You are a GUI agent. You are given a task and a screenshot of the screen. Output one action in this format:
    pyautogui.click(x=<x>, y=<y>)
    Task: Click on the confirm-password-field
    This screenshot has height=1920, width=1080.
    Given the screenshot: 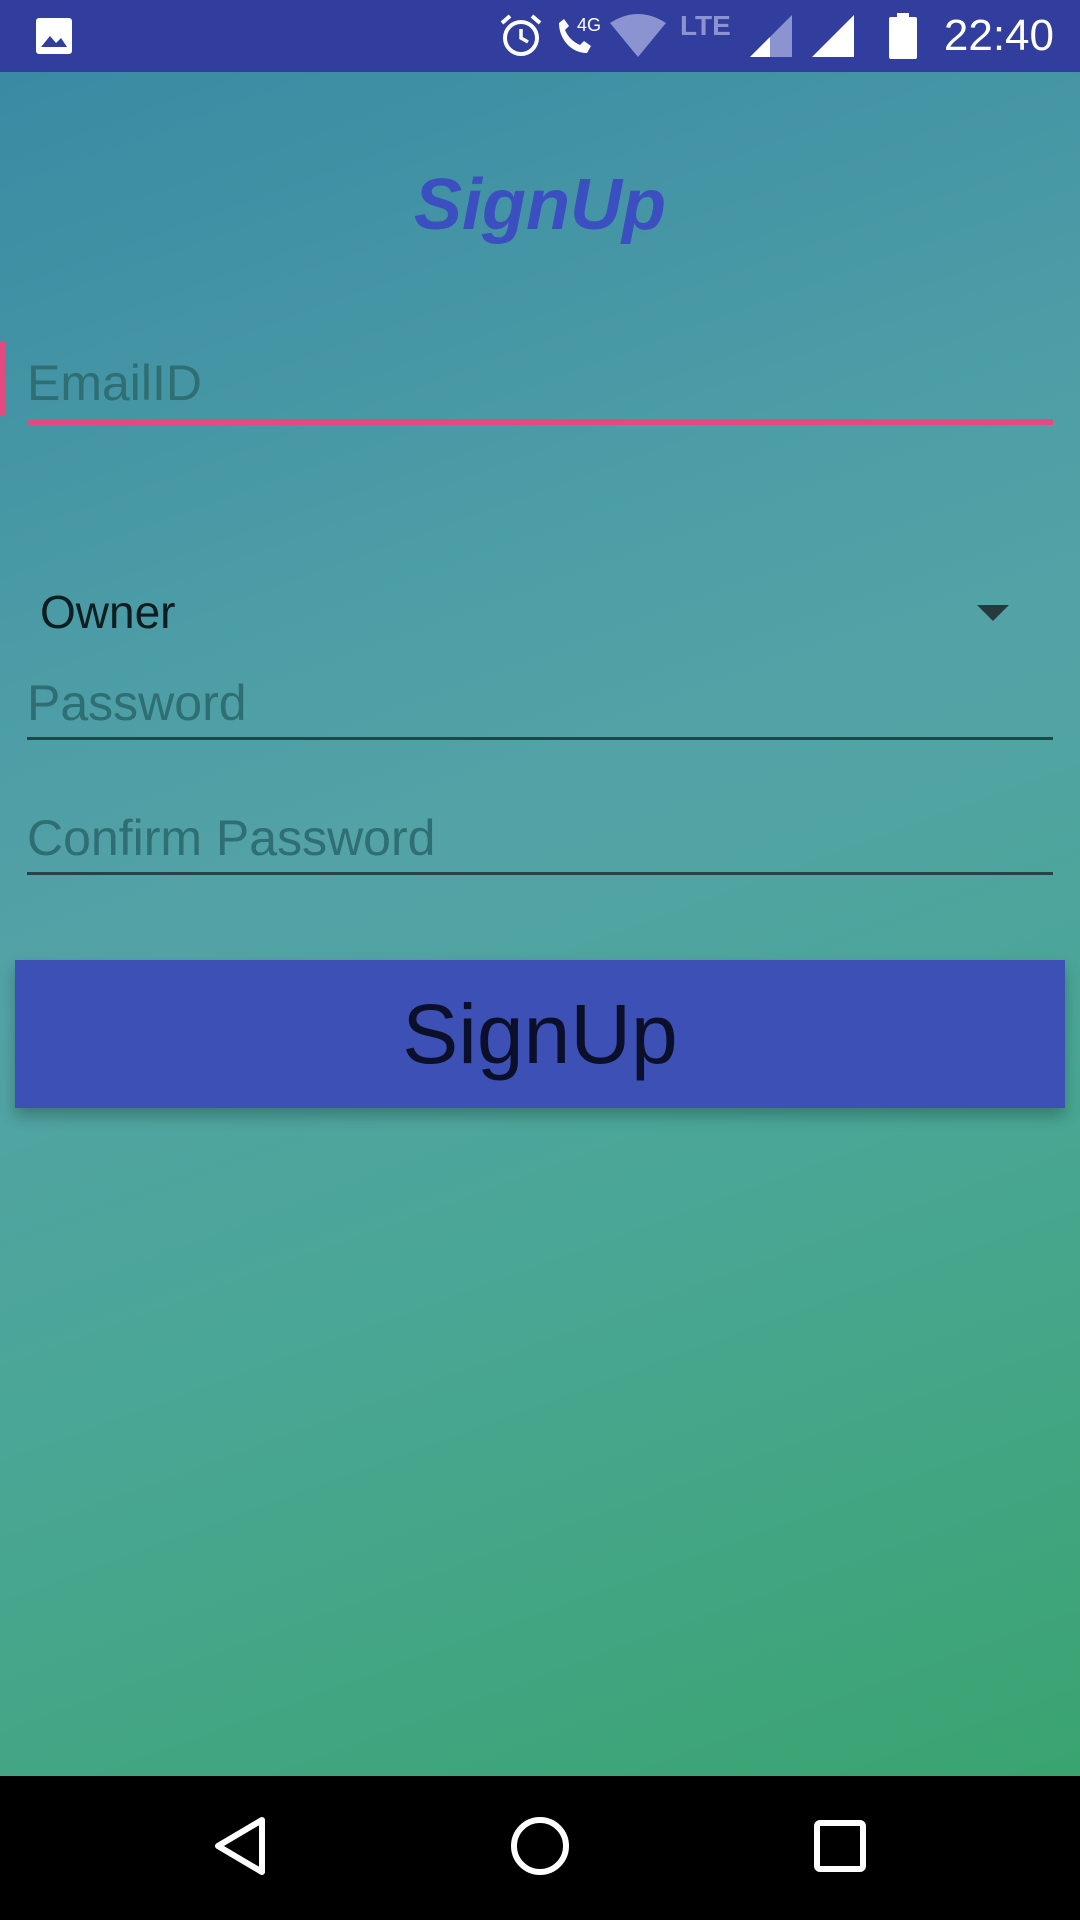 What is the action you would take?
    pyautogui.click(x=540, y=838)
    